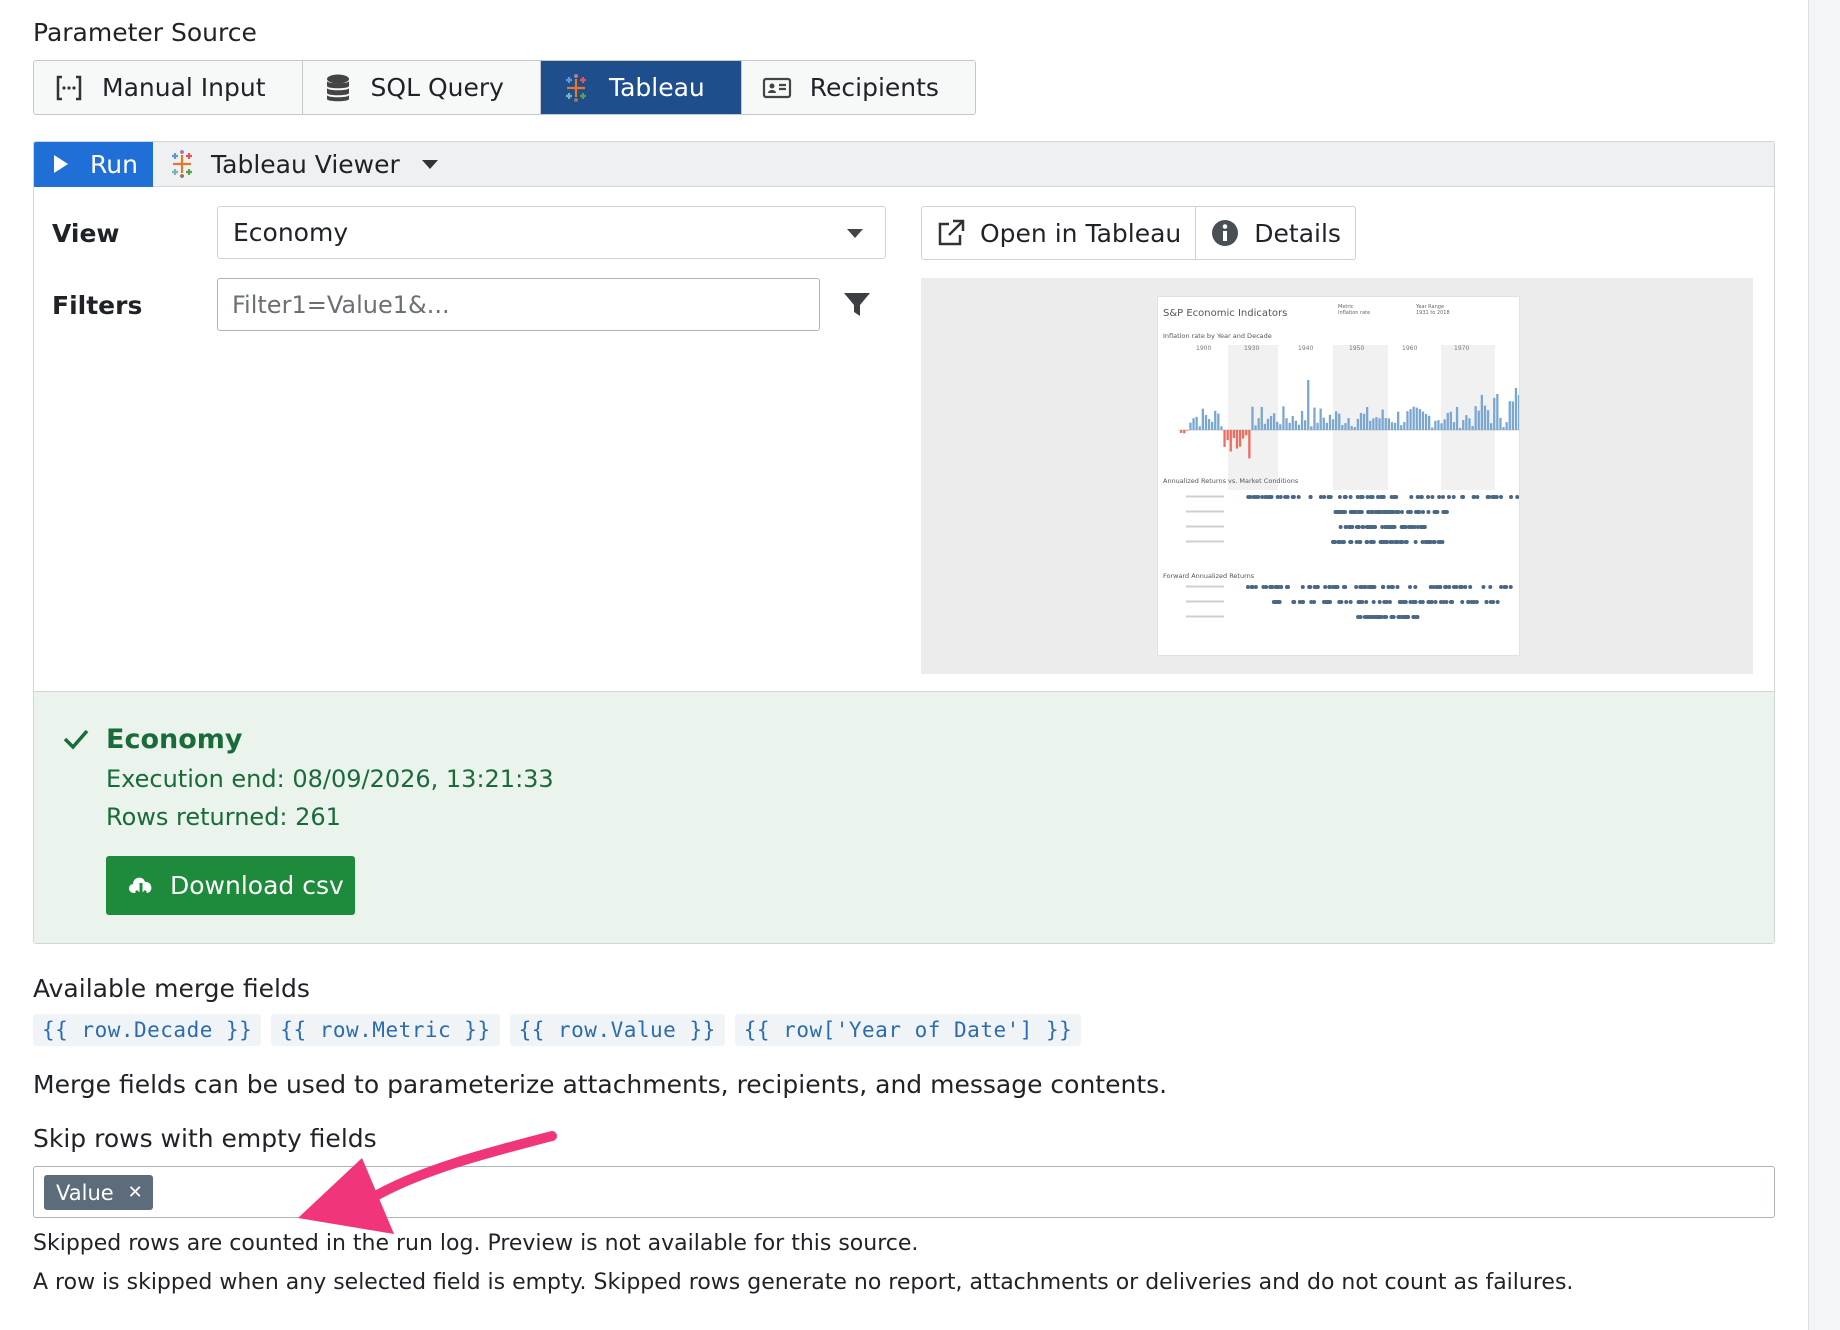 The height and width of the screenshot is (1330, 1840). I want to click on tab-tableau: Tableau, so click(641, 87).